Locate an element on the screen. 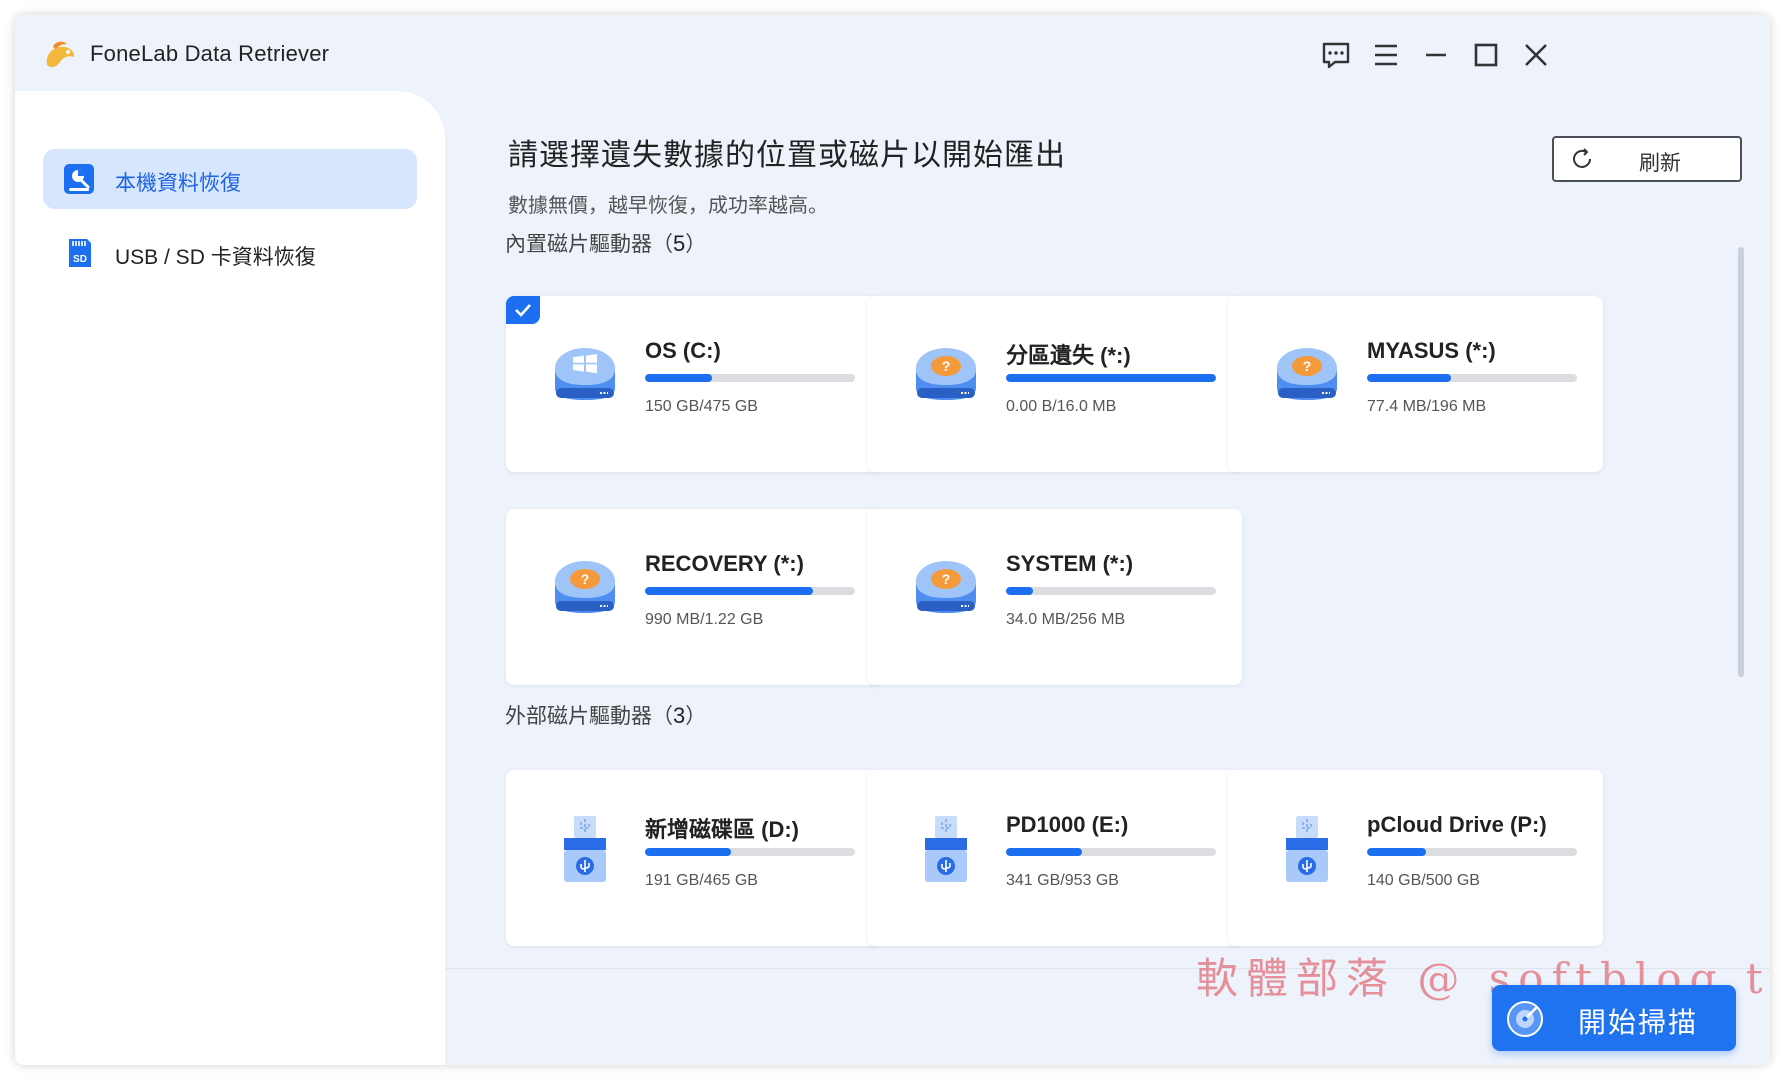 The width and height of the screenshot is (1785, 1080). start-scan-label: 開始掃描 is located at coordinates (1638, 1022).